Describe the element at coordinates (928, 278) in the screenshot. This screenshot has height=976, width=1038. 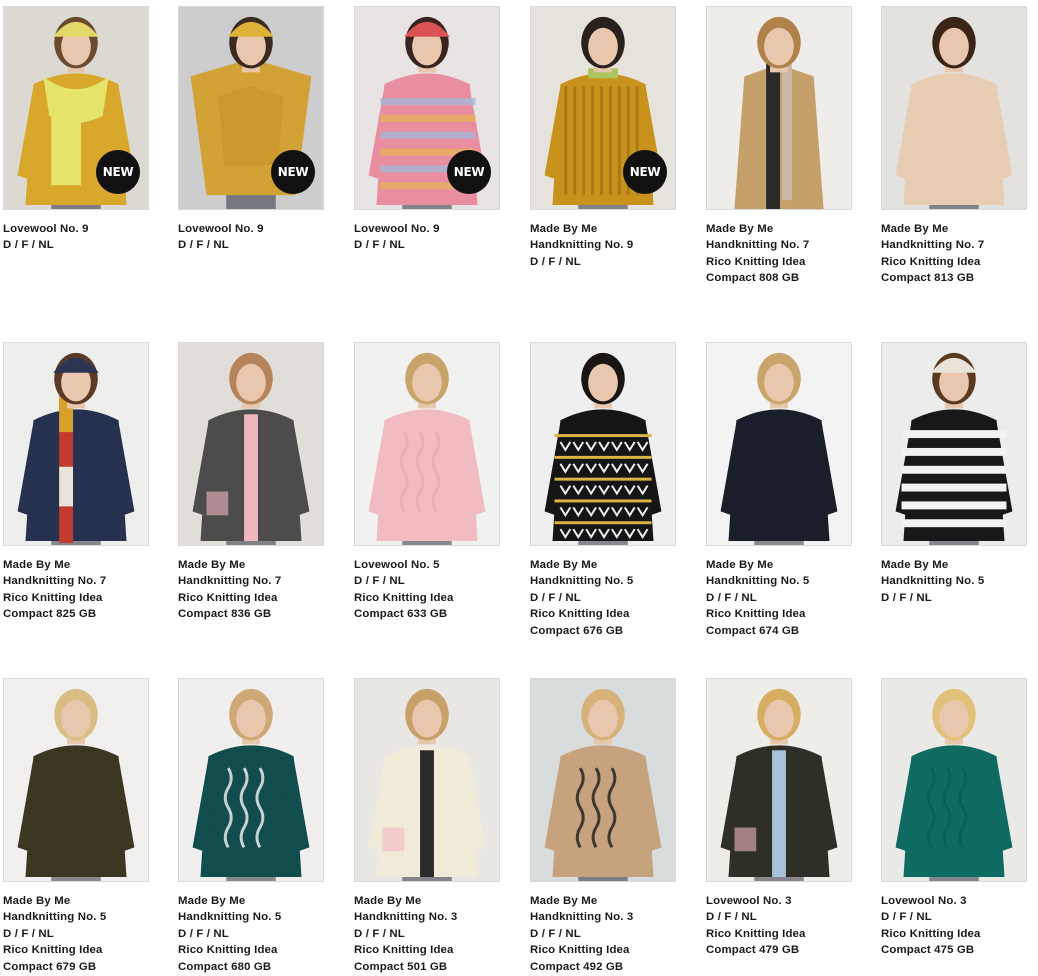
I see `caption-line: Compact 813 GB` at that location.